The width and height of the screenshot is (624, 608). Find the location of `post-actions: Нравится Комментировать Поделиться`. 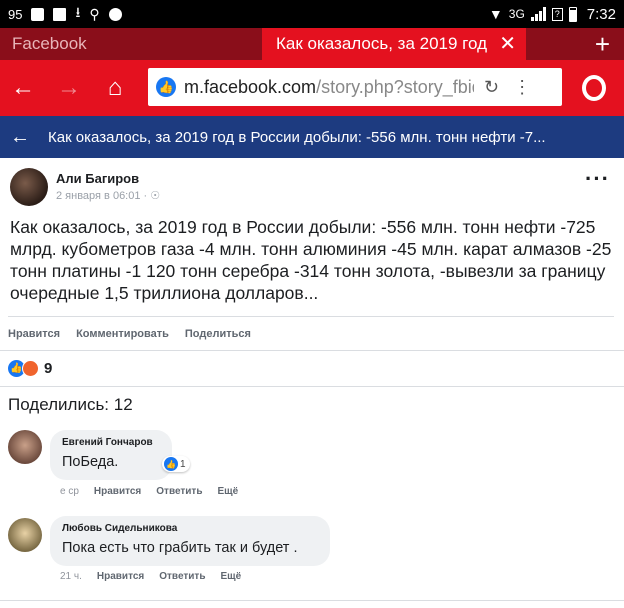

post-actions: Нравится Комментировать Поделиться is located at coordinates (311, 333).